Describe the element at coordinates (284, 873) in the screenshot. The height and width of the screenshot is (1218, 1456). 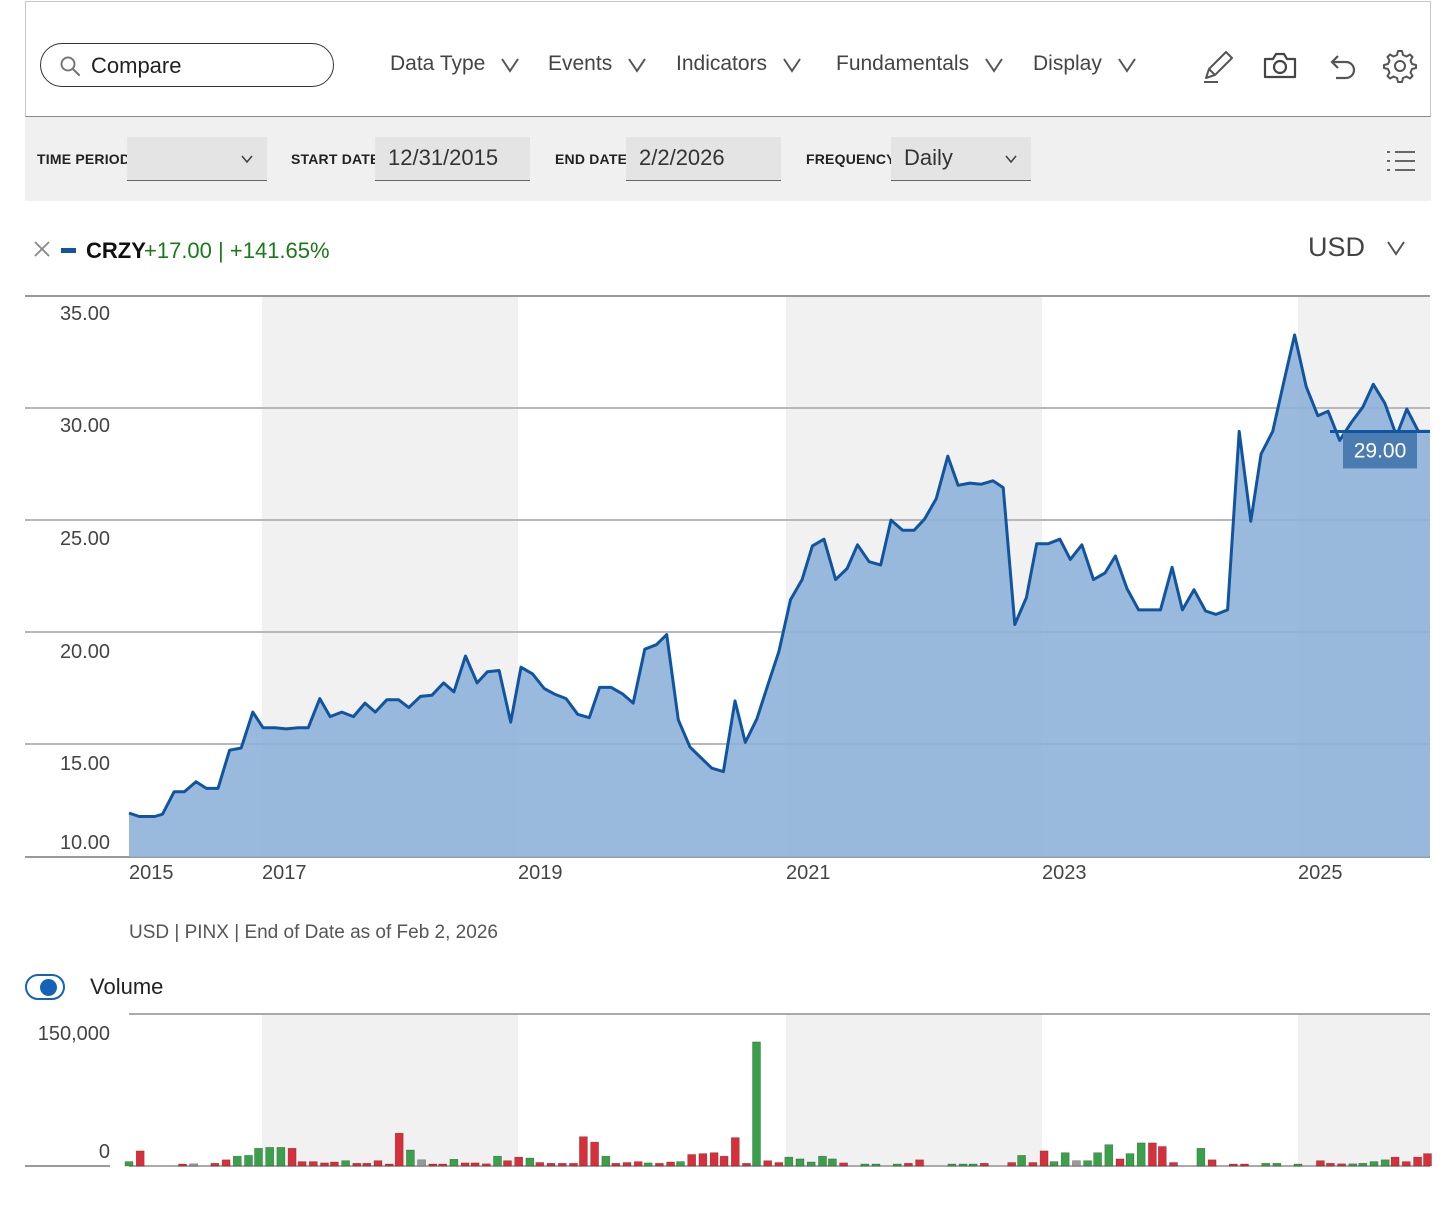
I see `x-tick-label: 2017` at that location.